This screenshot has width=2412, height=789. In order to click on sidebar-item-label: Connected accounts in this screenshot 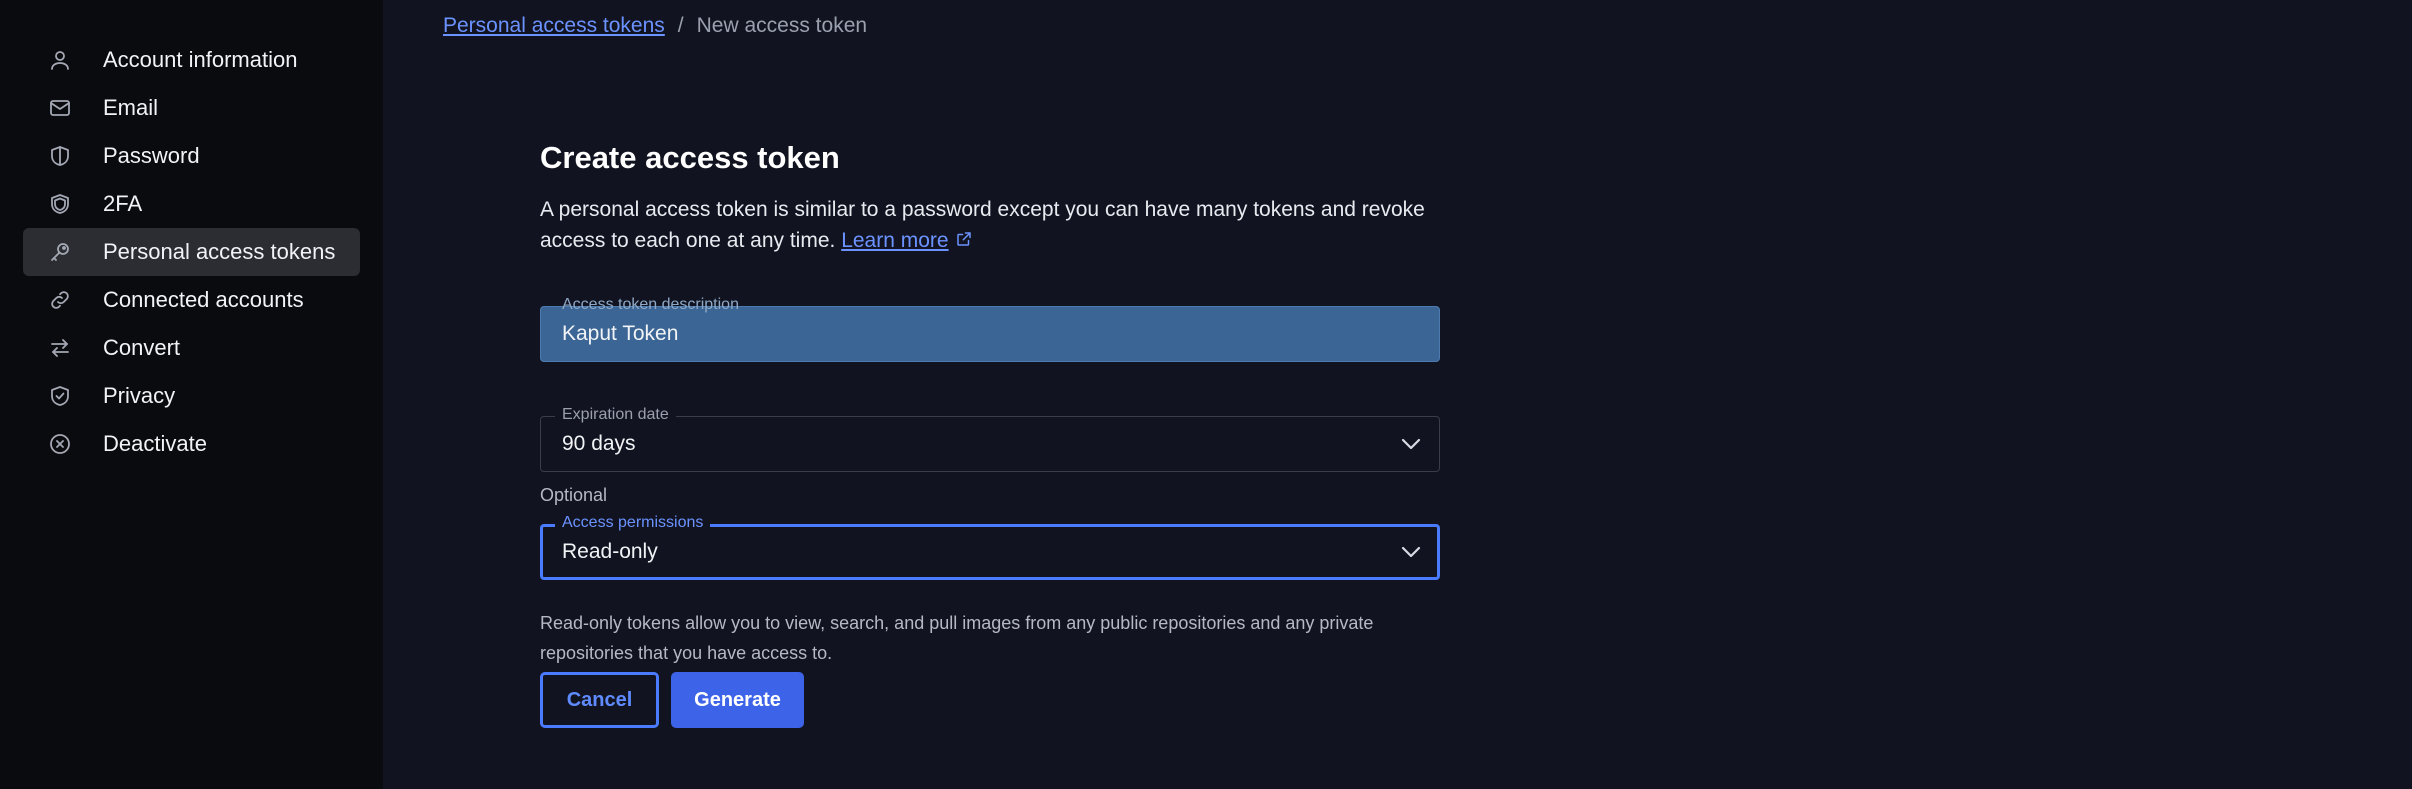, I will do `click(203, 299)`.